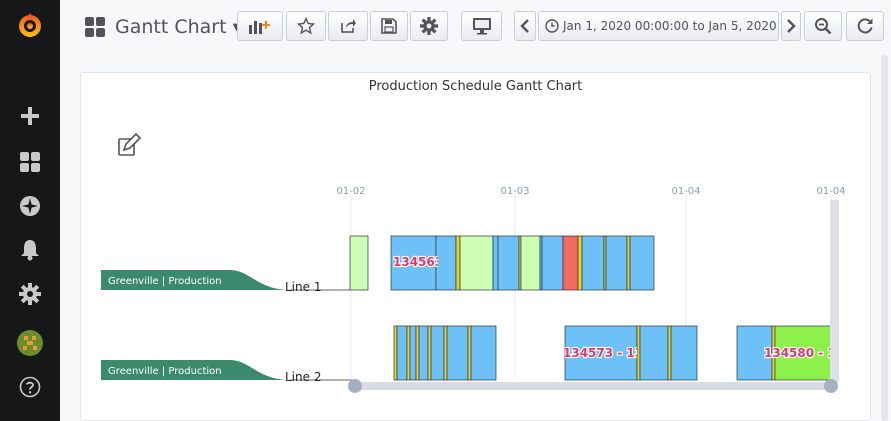  I want to click on x-tick-label: 01-02, so click(350, 191).